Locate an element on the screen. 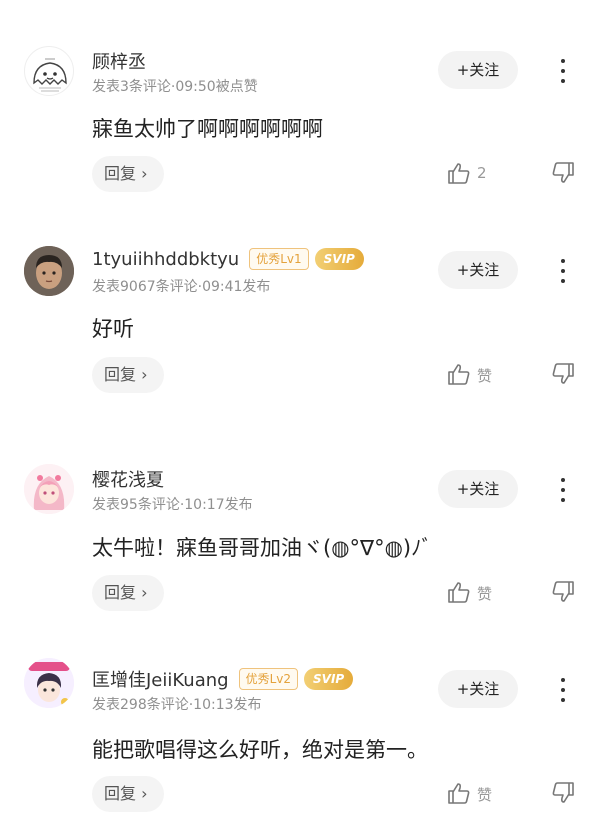 This screenshot has width=600, height=836. username: 匡增佳JeiiKuang 优秀Lv2 SVIP is located at coordinates (223, 679).